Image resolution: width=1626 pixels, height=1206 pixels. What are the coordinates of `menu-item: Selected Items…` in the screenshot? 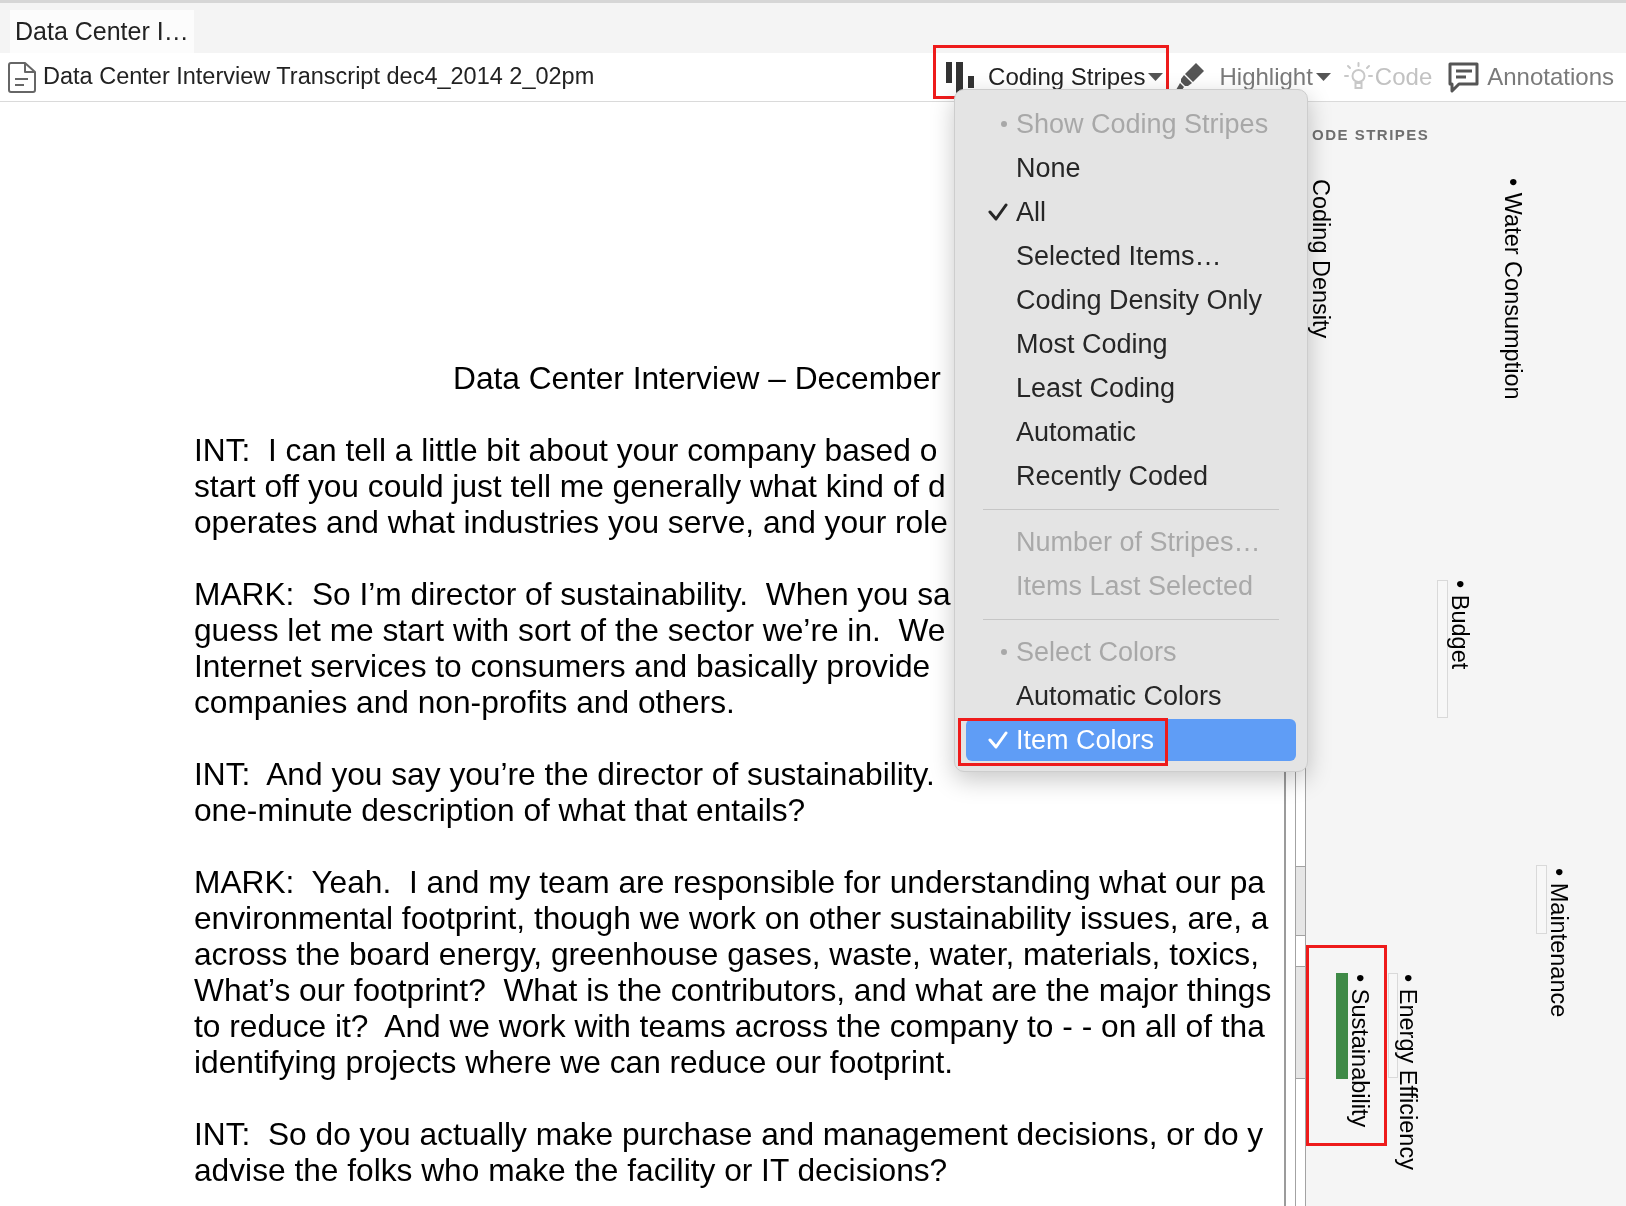 It's located at (1131, 256).